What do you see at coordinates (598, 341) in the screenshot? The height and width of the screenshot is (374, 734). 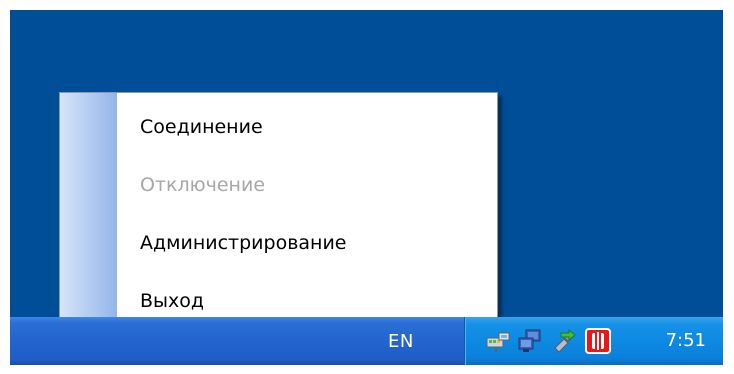 I see `red-app-tray-icon` at bounding box center [598, 341].